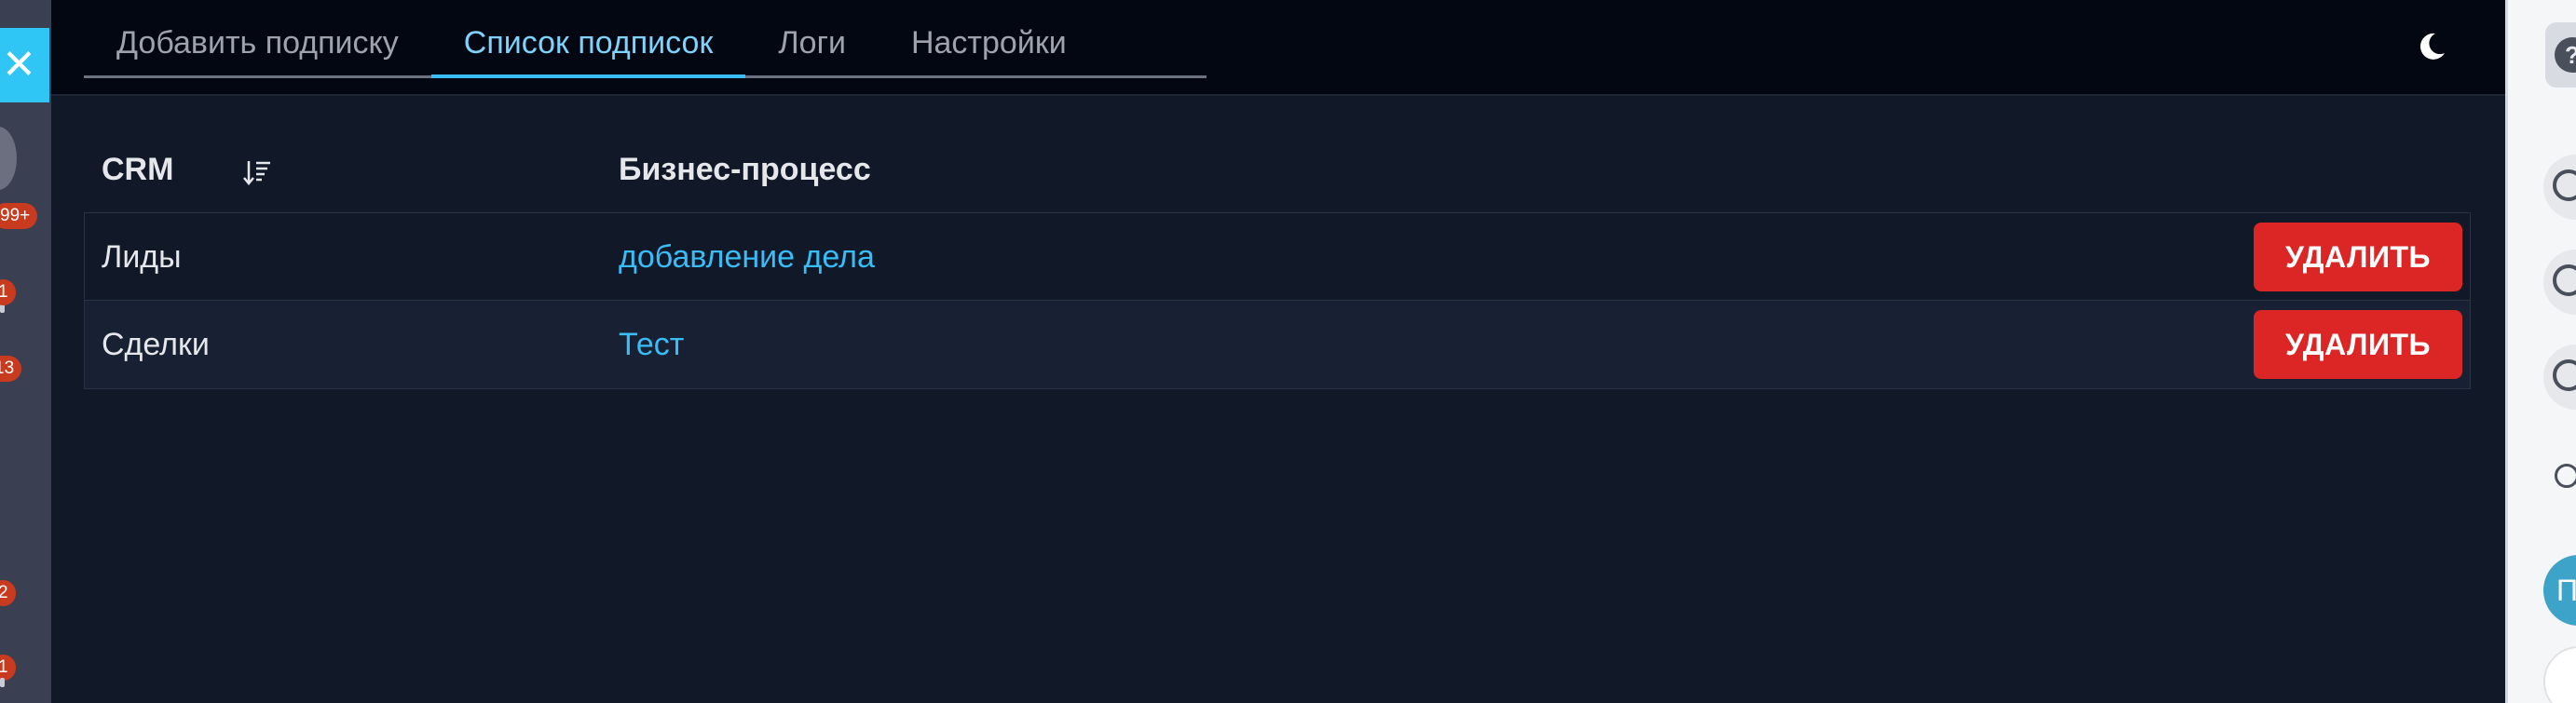 The image size is (2576, 703). What do you see at coordinates (19, 216) in the screenshot?
I see `rail-counter-badge: 99+` at bounding box center [19, 216].